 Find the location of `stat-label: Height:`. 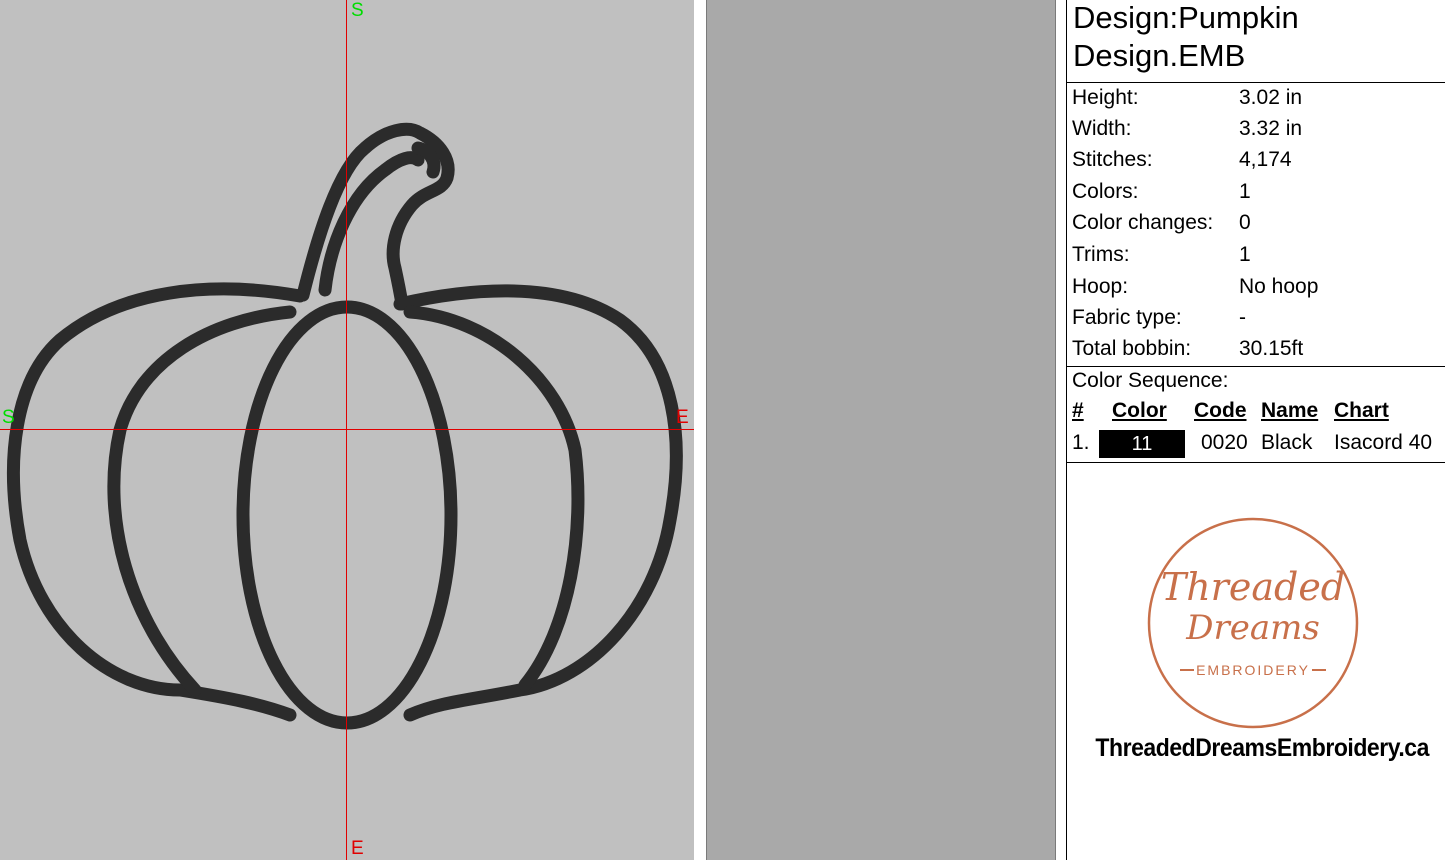

stat-label: Height: is located at coordinates (1105, 97).